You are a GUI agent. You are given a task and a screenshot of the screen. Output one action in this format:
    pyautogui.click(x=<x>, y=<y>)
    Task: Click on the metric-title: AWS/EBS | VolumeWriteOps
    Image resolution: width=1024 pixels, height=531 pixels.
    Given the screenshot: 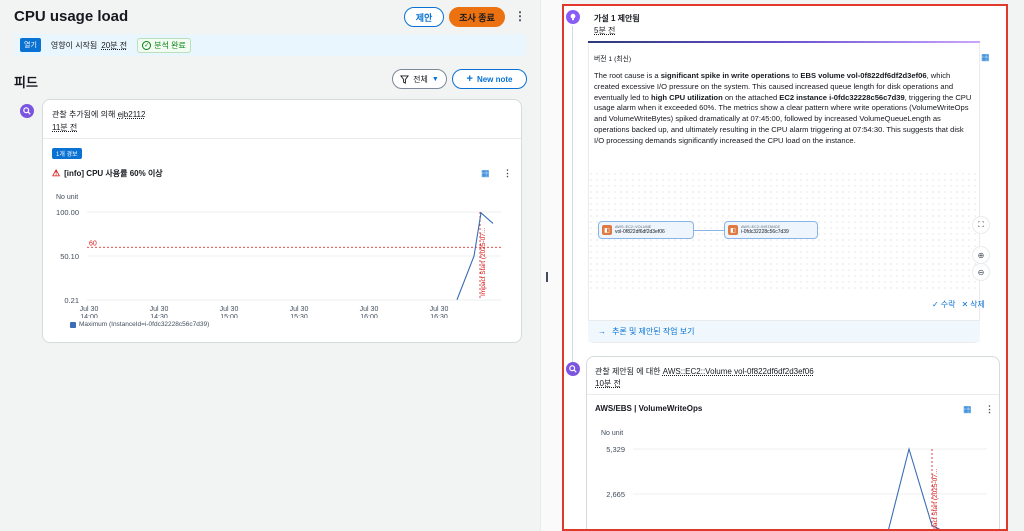 What is the action you would take?
    pyautogui.click(x=648, y=408)
    